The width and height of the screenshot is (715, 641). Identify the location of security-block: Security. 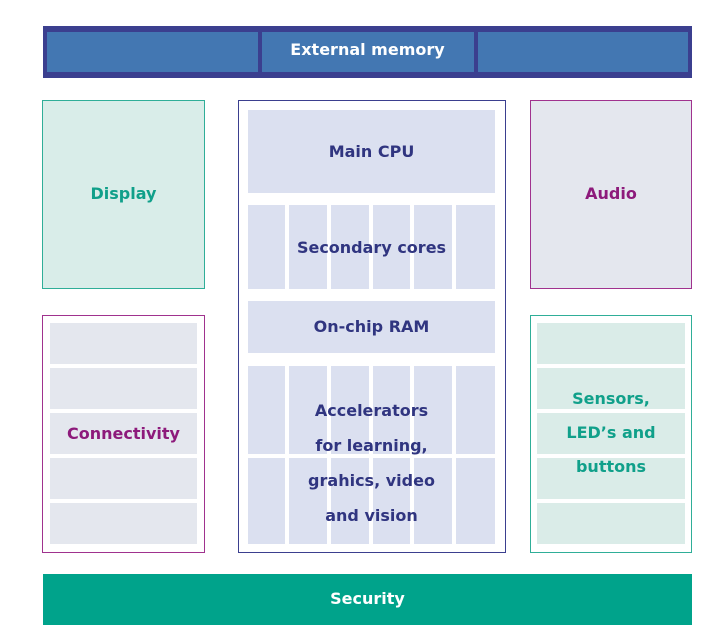
(367, 599).